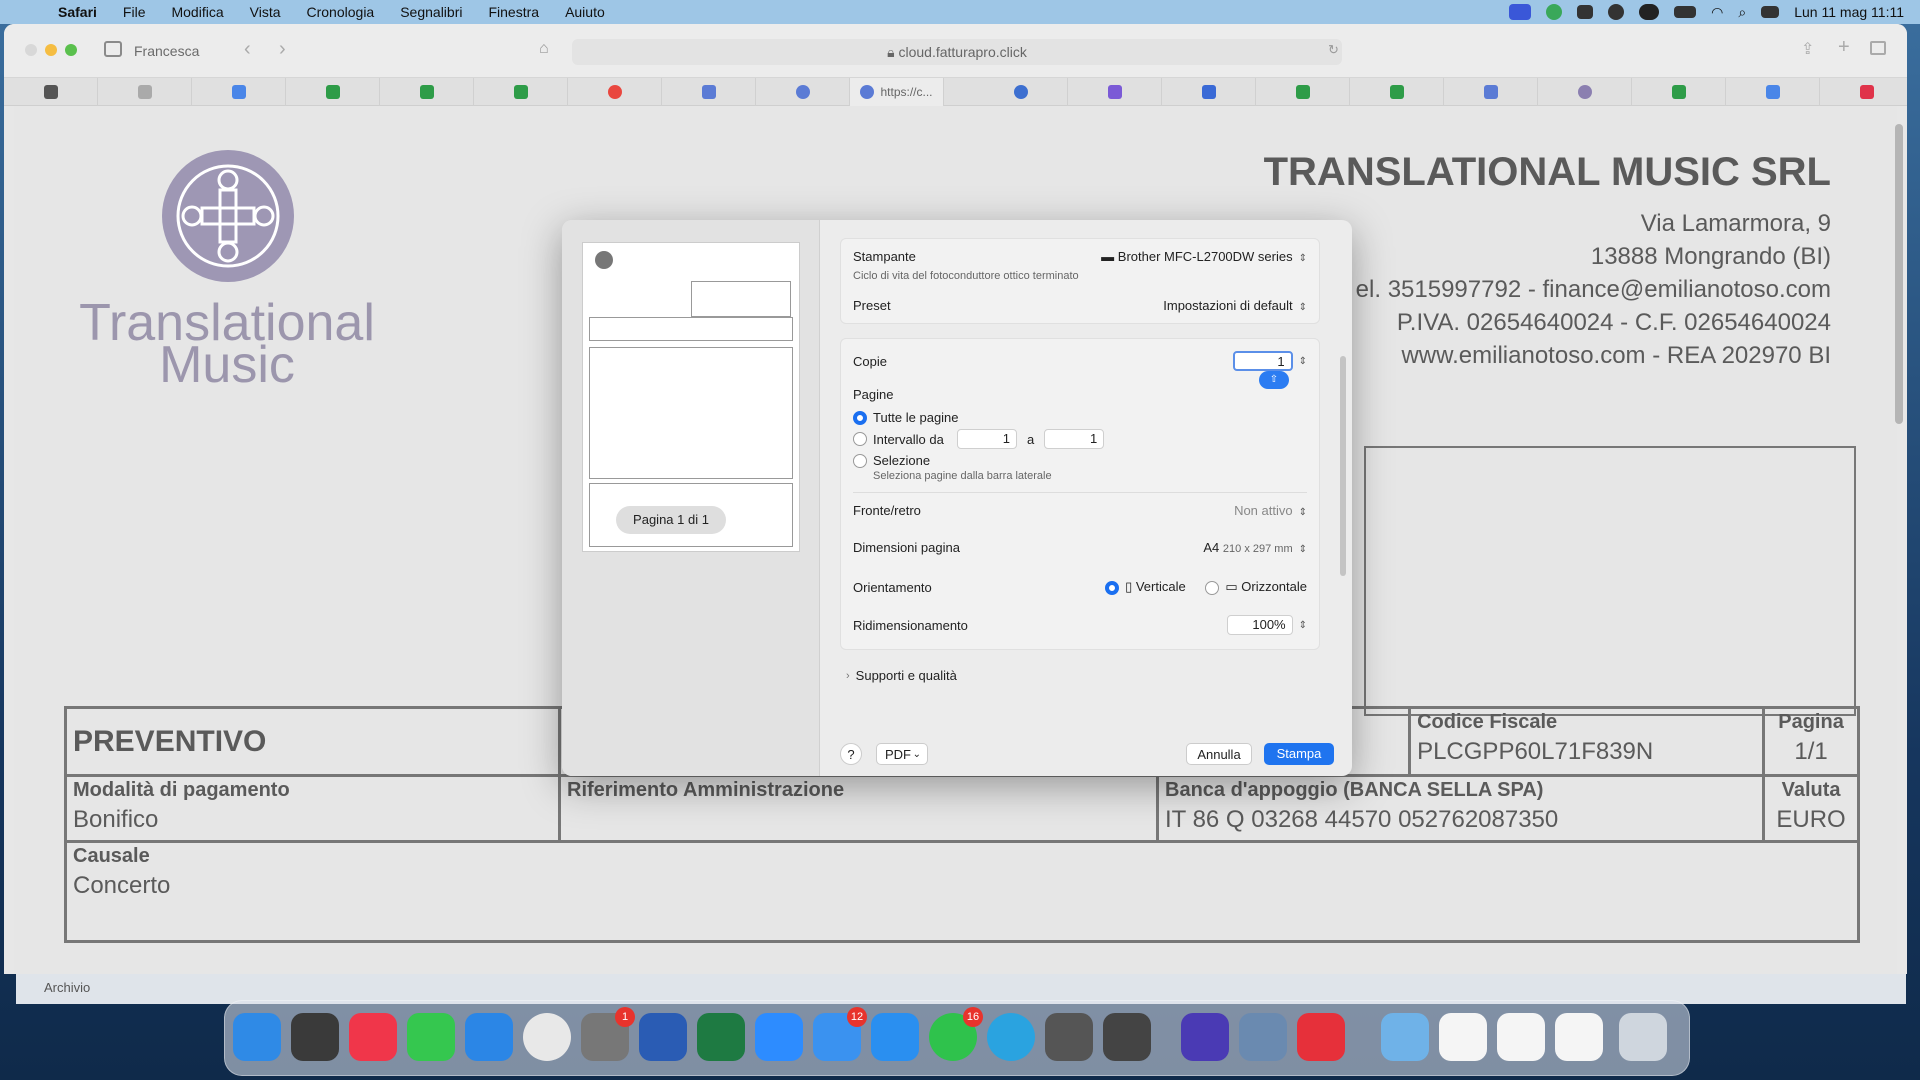 The height and width of the screenshot is (1080, 1920). Describe the element at coordinates (431, 1037) in the screenshot. I see `messages-icon` at that location.